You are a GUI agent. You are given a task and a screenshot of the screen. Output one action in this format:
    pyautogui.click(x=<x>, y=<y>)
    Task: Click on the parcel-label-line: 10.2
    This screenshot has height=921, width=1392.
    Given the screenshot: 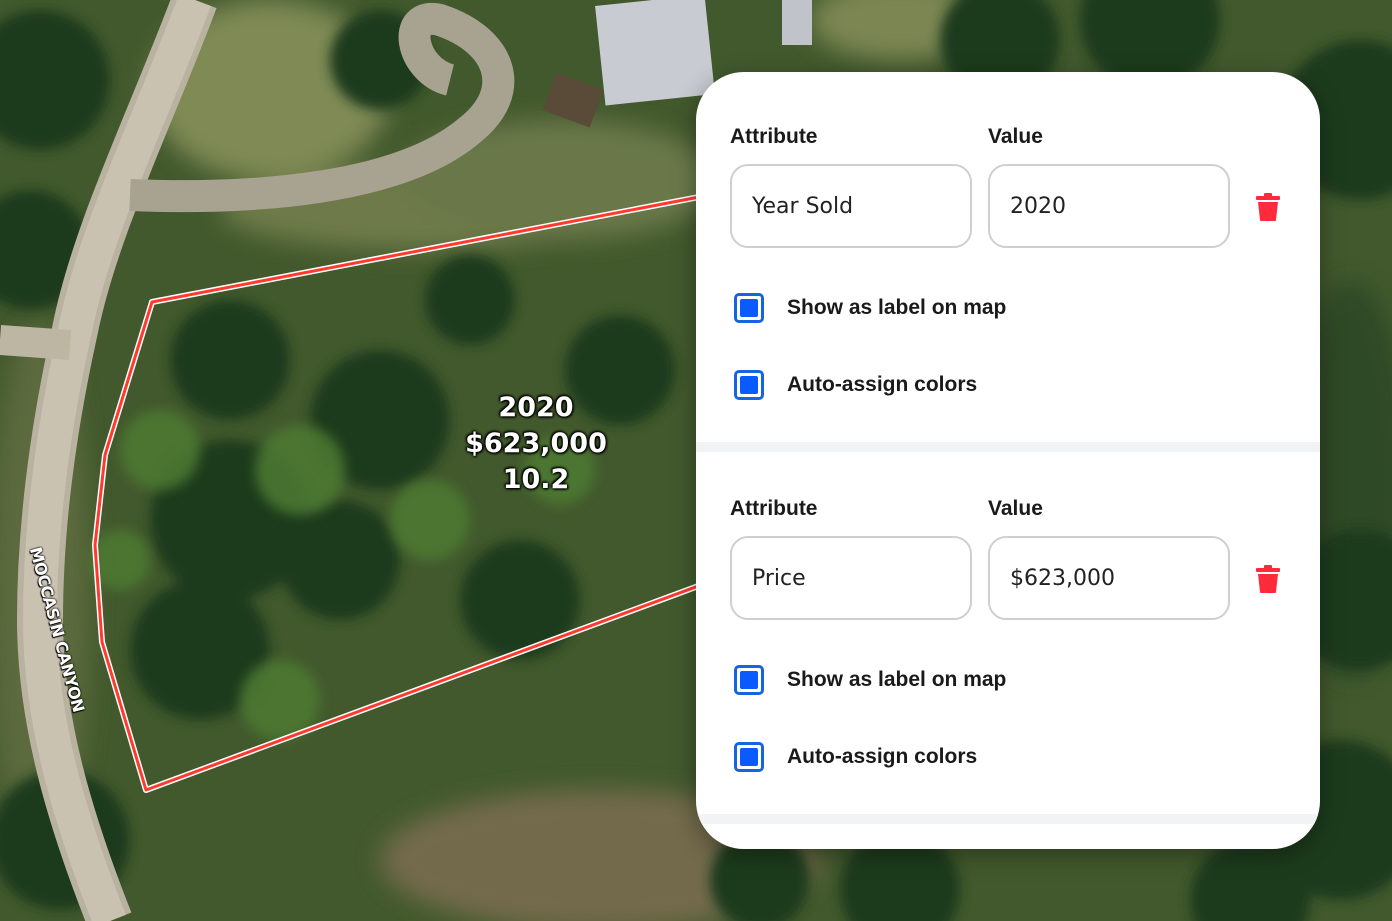 What is the action you would take?
    pyautogui.click(x=536, y=479)
    